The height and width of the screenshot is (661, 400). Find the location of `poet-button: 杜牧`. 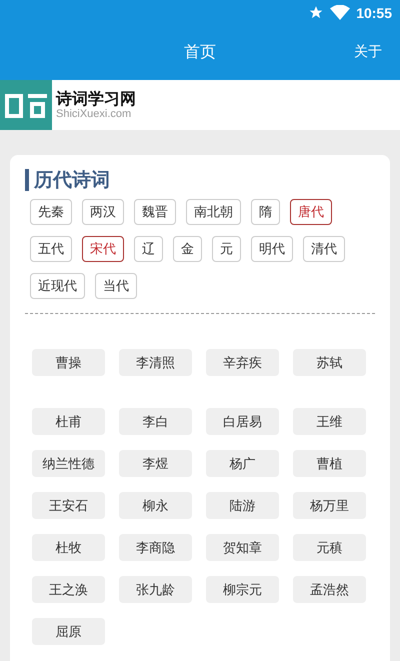

poet-button: 杜牧 is located at coordinates (68, 547).